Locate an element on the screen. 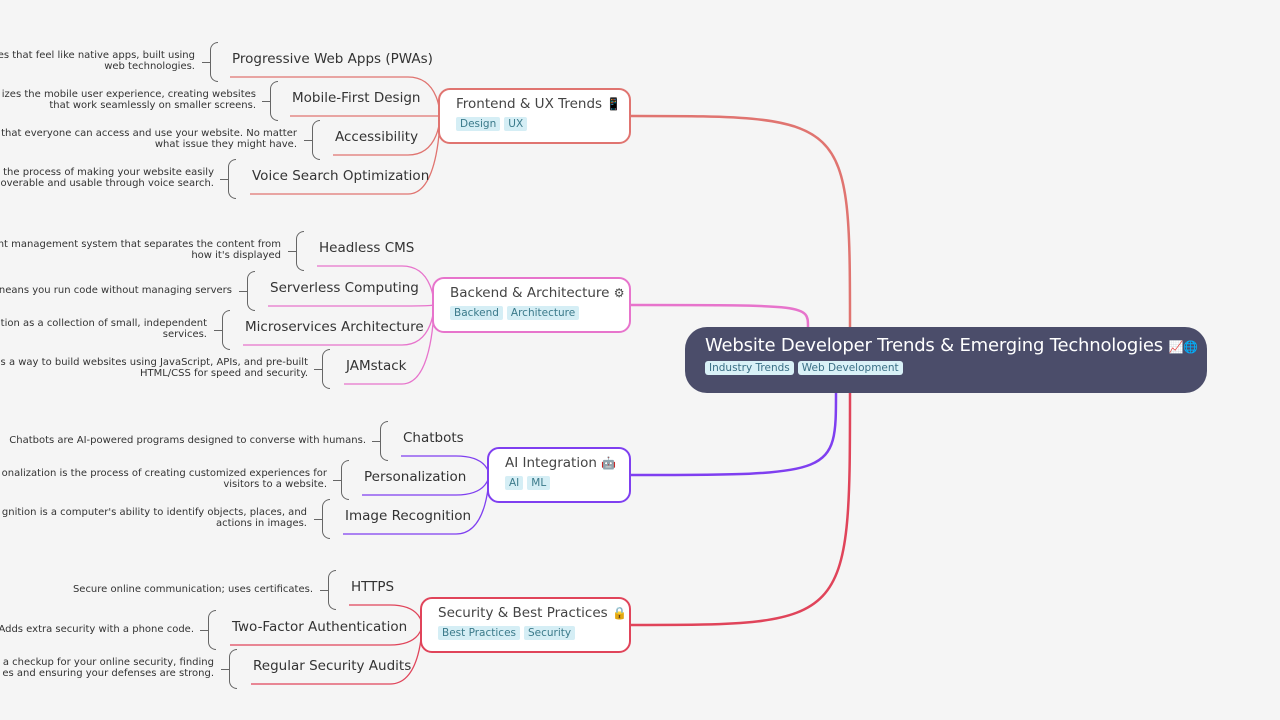 This screenshot has width=1280, height=720. note-two-factor-authentication: Adds extra security with a phone code. is located at coordinates (97, 629).